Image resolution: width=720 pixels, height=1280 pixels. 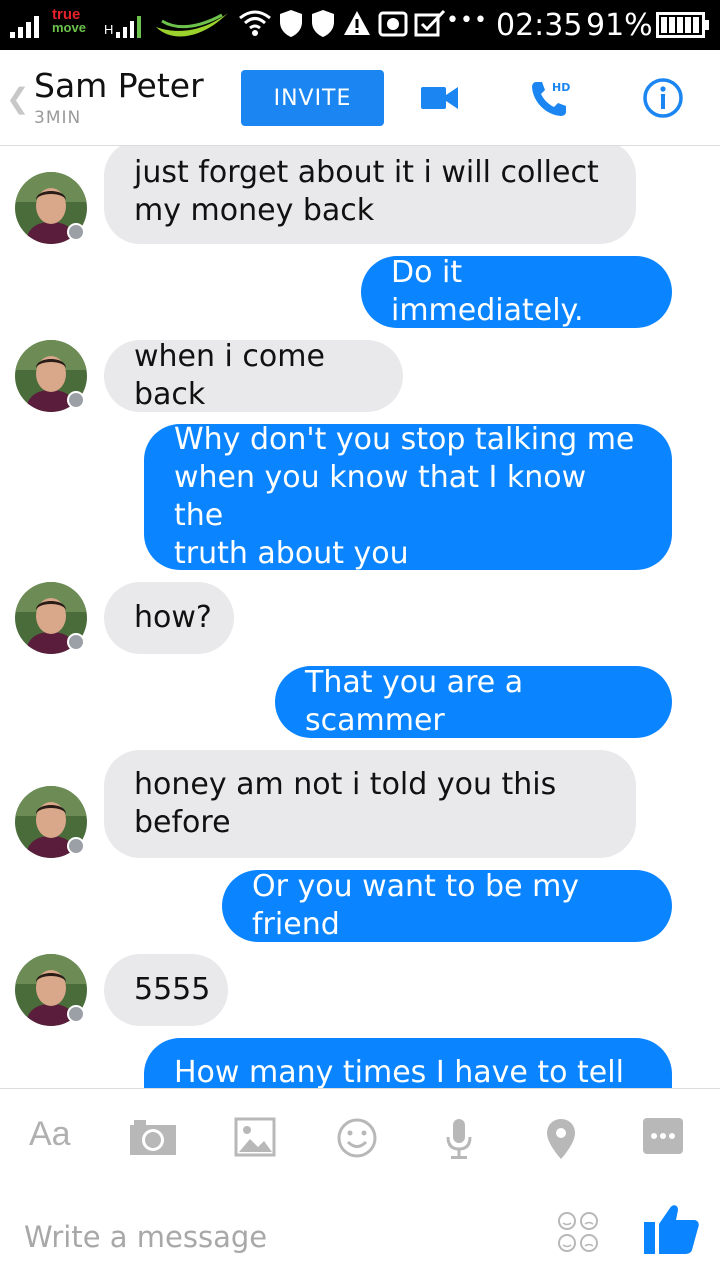 I want to click on back-chevron-icon: ❮, so click(x=17, y=98).